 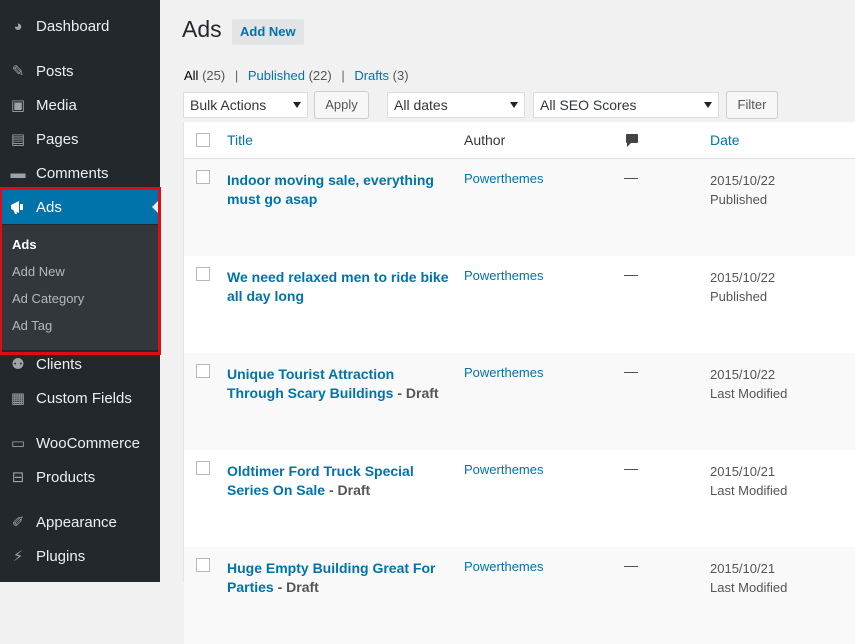 What do you see at coordinates (18, 364) in the screenshot?
I see `users-icon: ⚉` at bounding box center [18, 364].